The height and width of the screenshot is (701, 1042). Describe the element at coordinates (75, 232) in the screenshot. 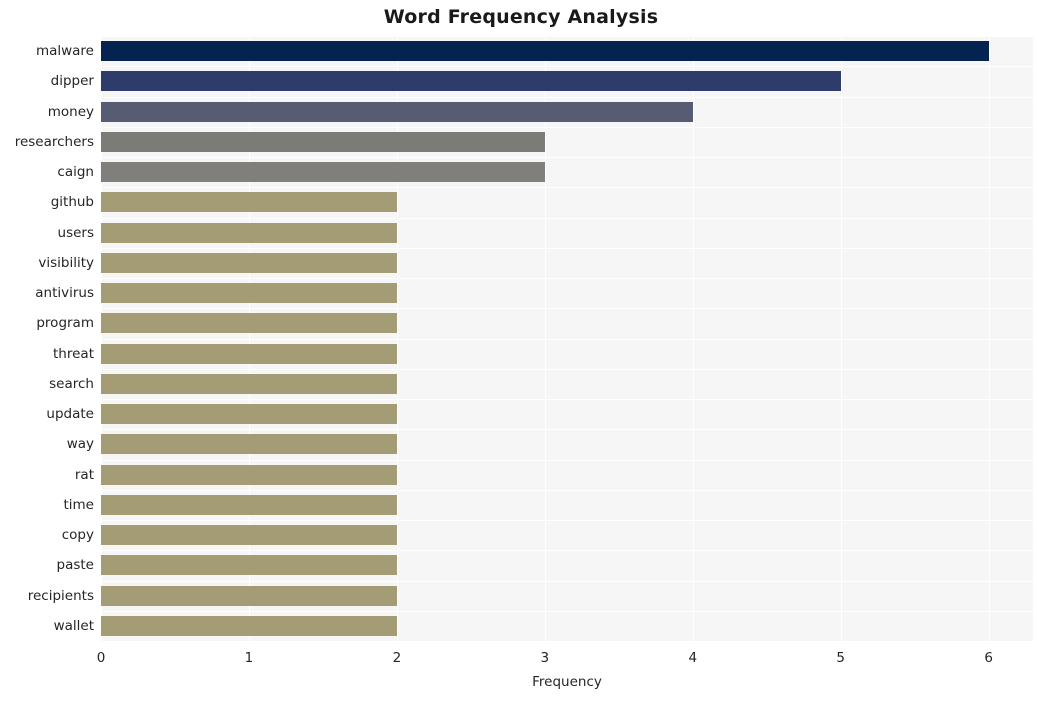

I see `y-tick-label-users: users` at that location.